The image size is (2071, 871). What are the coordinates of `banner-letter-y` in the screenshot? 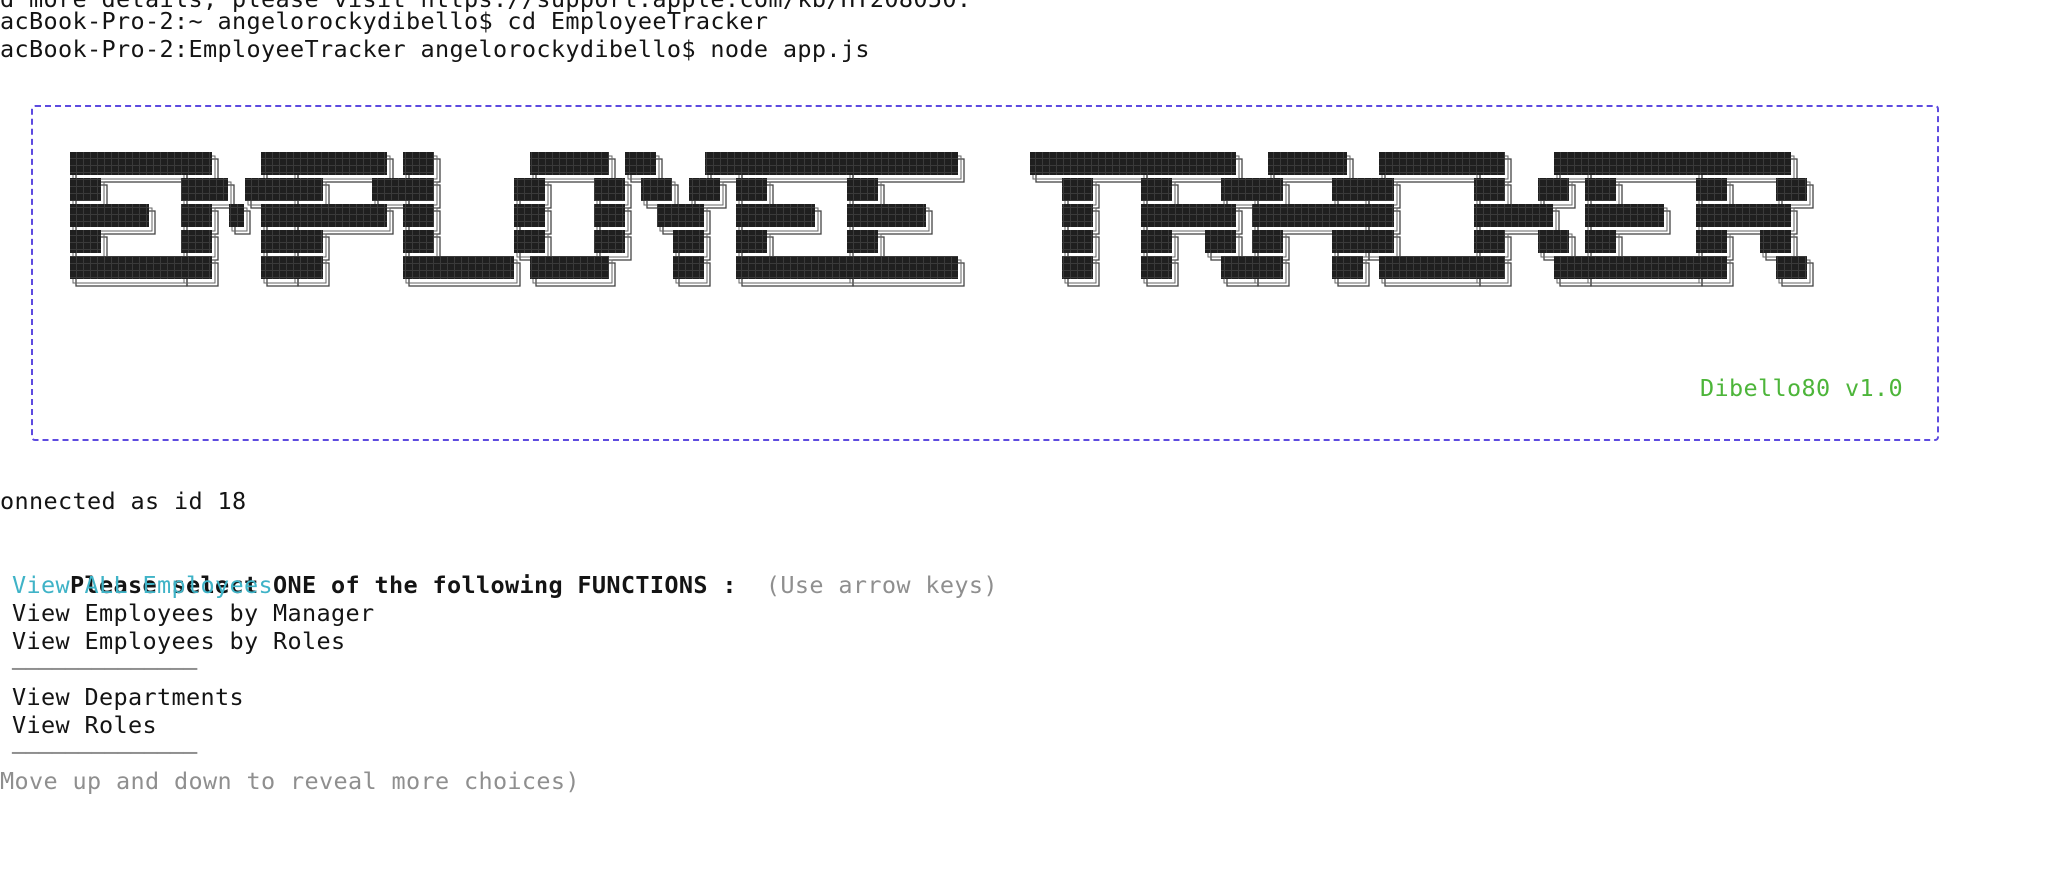 It's located at (684, 219).